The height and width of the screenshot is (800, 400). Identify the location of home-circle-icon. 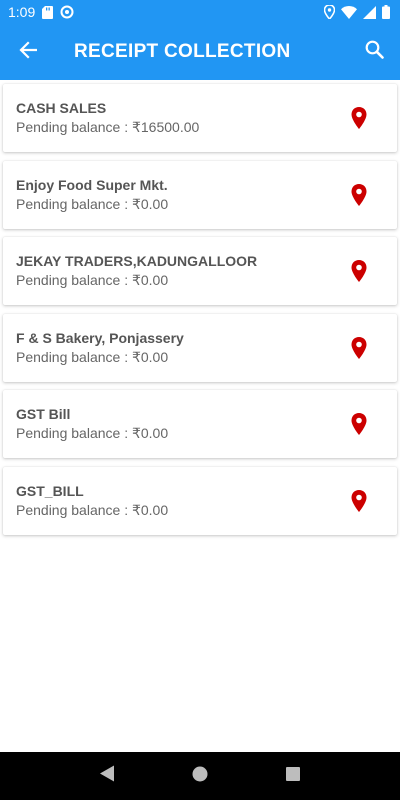
(200, 776).